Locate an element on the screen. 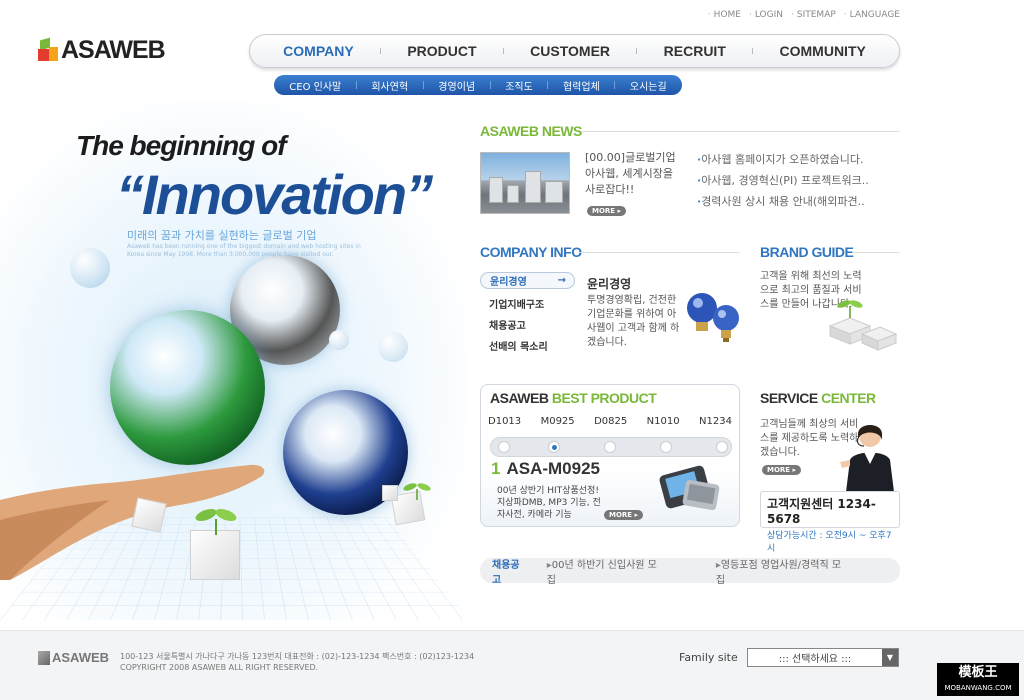 This screenshot has height=700, width=1024. top-utility-links: HOME LOGIN SITEMAP LANGUAGE is located at coordinates (804, 15).